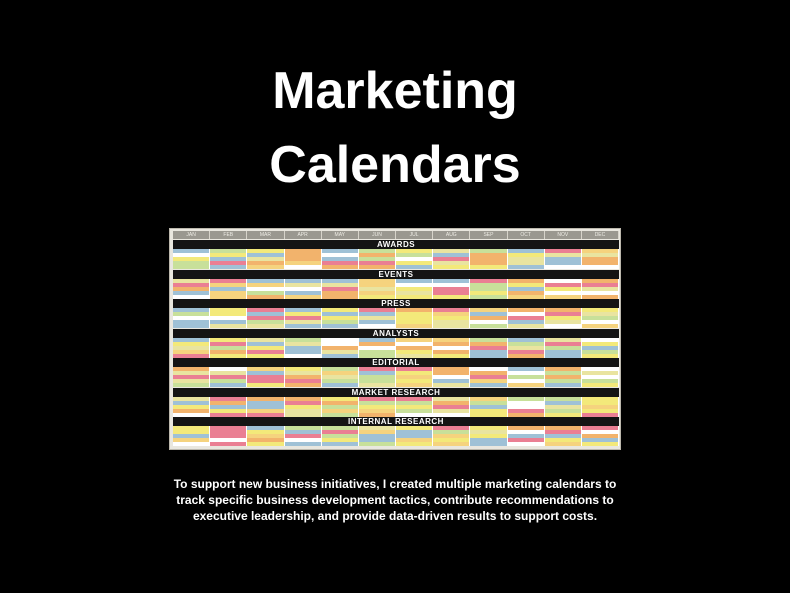 This screenshot has width=790, height=593. What do you see at coordinates (229, 235) in the screenshot?
I see `month-header-feb: FEB` at bounding box center [229, 235].